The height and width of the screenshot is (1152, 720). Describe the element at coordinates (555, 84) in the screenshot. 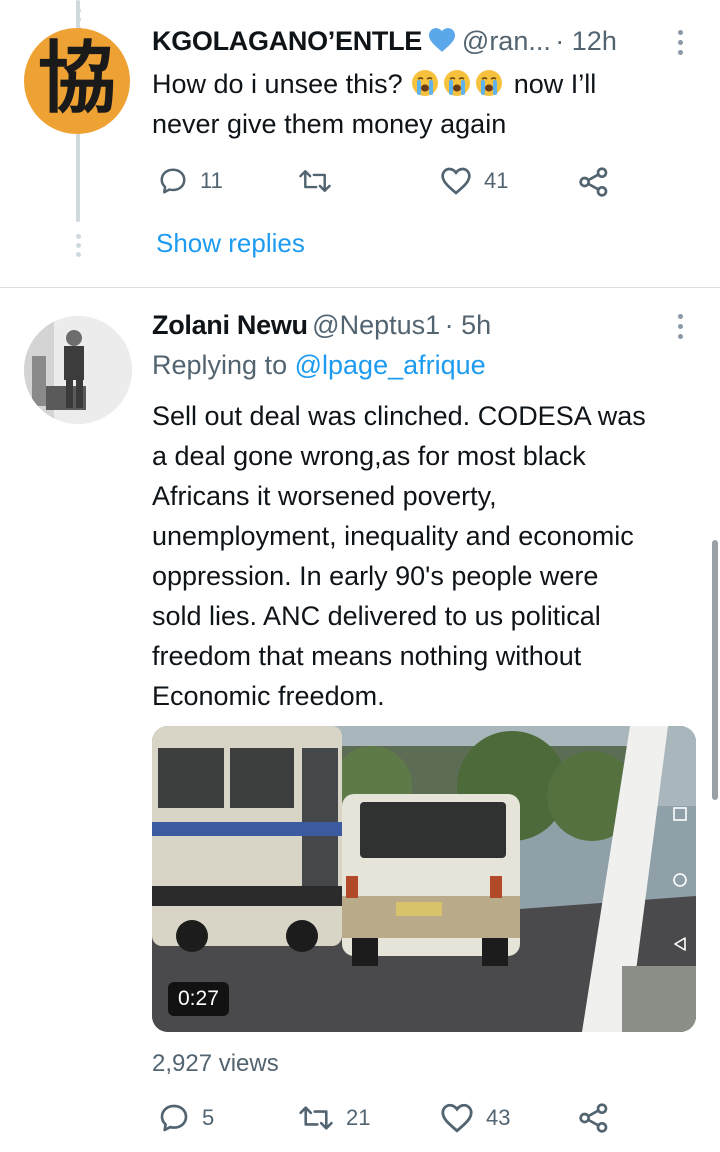

I see `tweet-text-line: now I’ll` at that location.